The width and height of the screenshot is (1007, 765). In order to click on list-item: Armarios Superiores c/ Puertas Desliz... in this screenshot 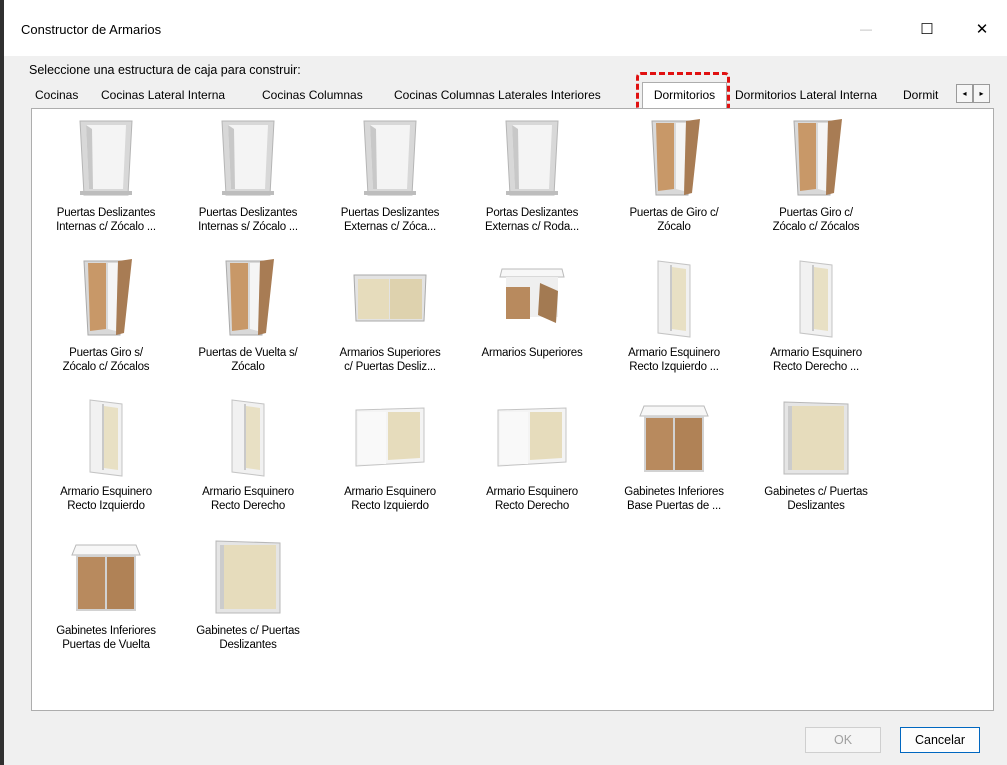, I will do `click(390, 315)`.